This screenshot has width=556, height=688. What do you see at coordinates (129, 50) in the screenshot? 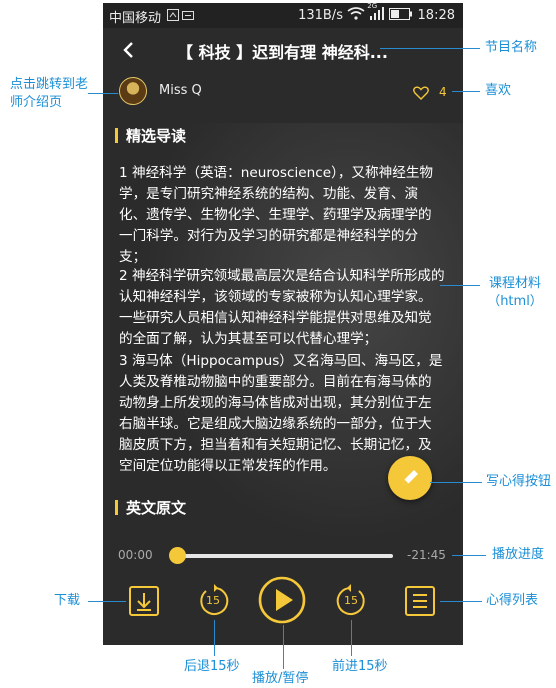
I see `back-arrow-icon` at bounding box center [129, 50].